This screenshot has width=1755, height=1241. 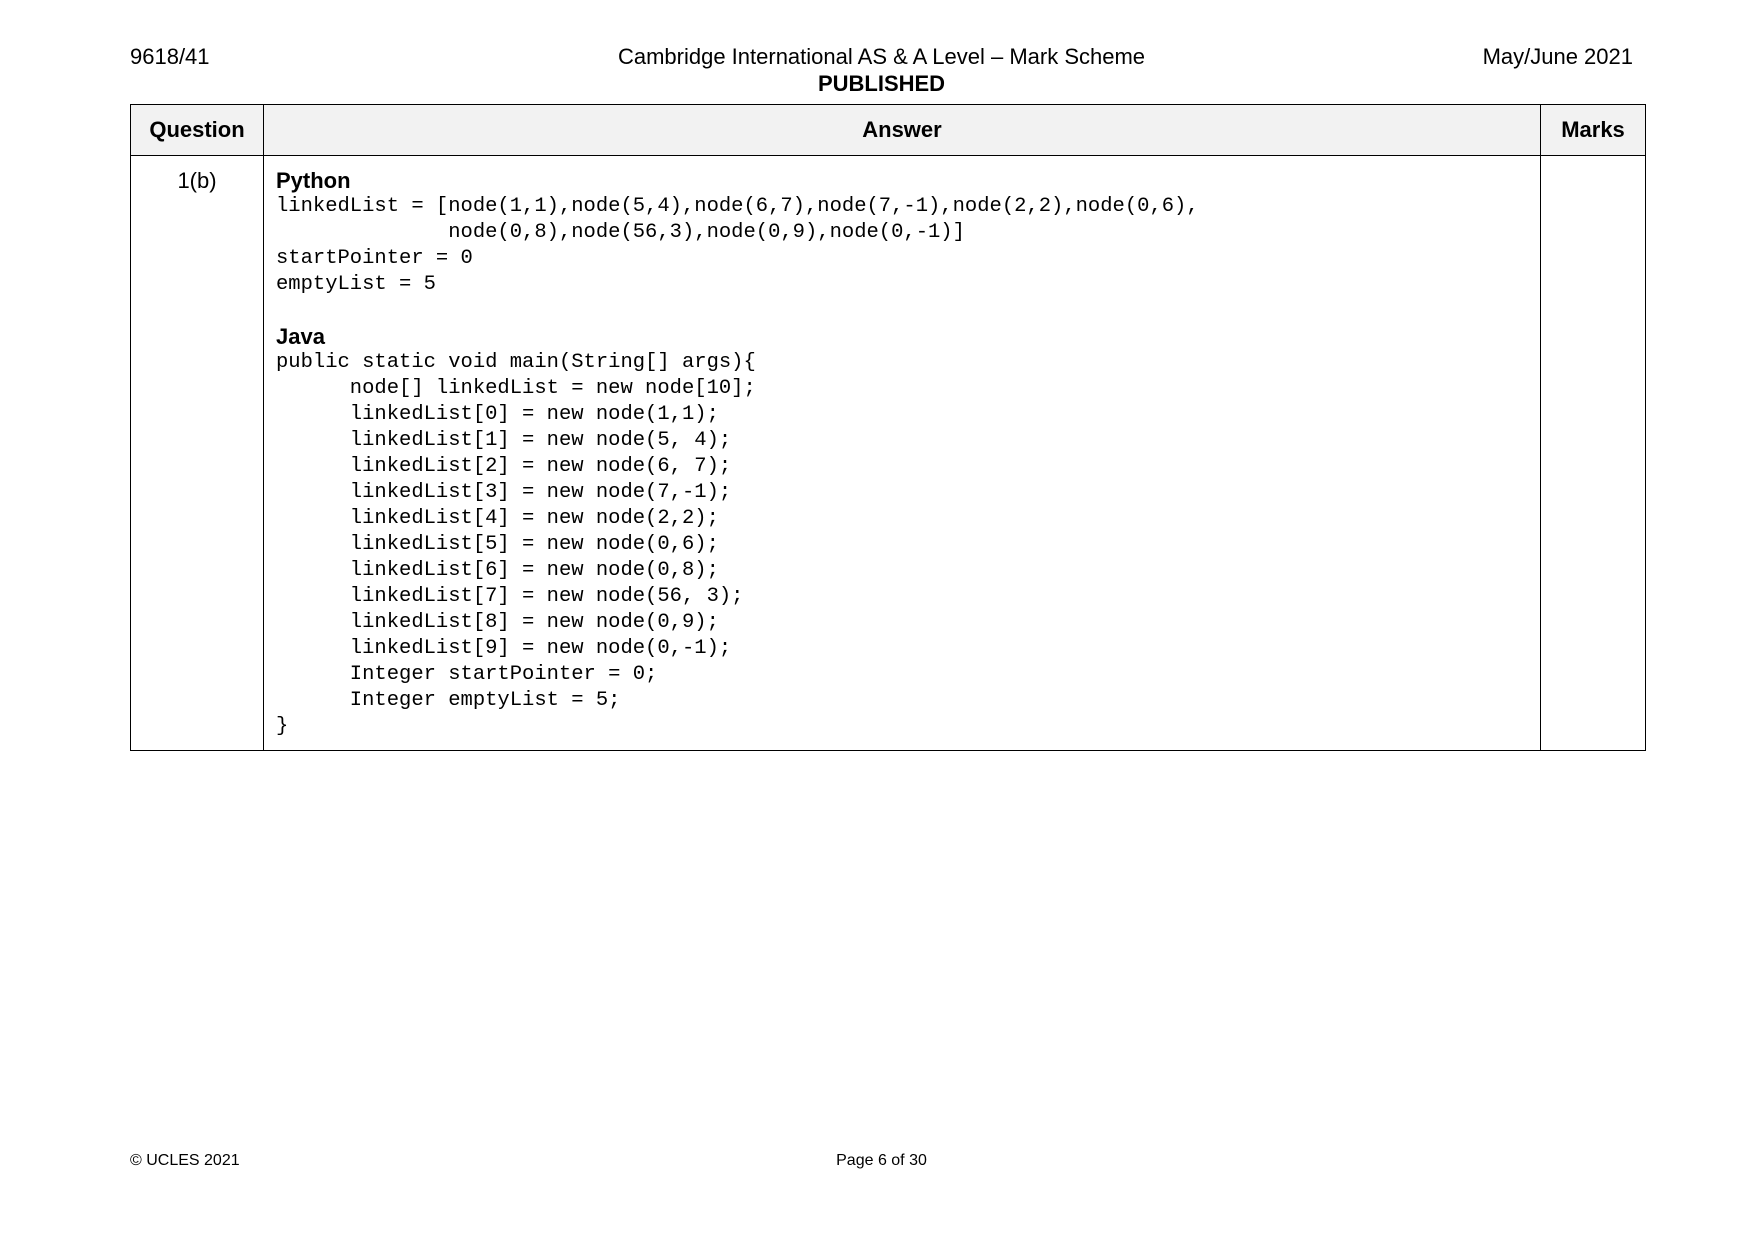 What do you see at coordinates (1557, 56) in the screenshot?
I see `exam-session: May/June 2021` at bounding box center [1557, 56].